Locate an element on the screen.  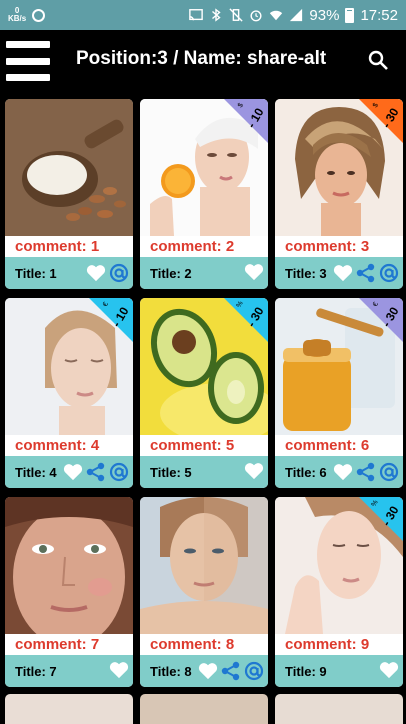
card-comment: comment: 1 is located at coordinates (57, 246).